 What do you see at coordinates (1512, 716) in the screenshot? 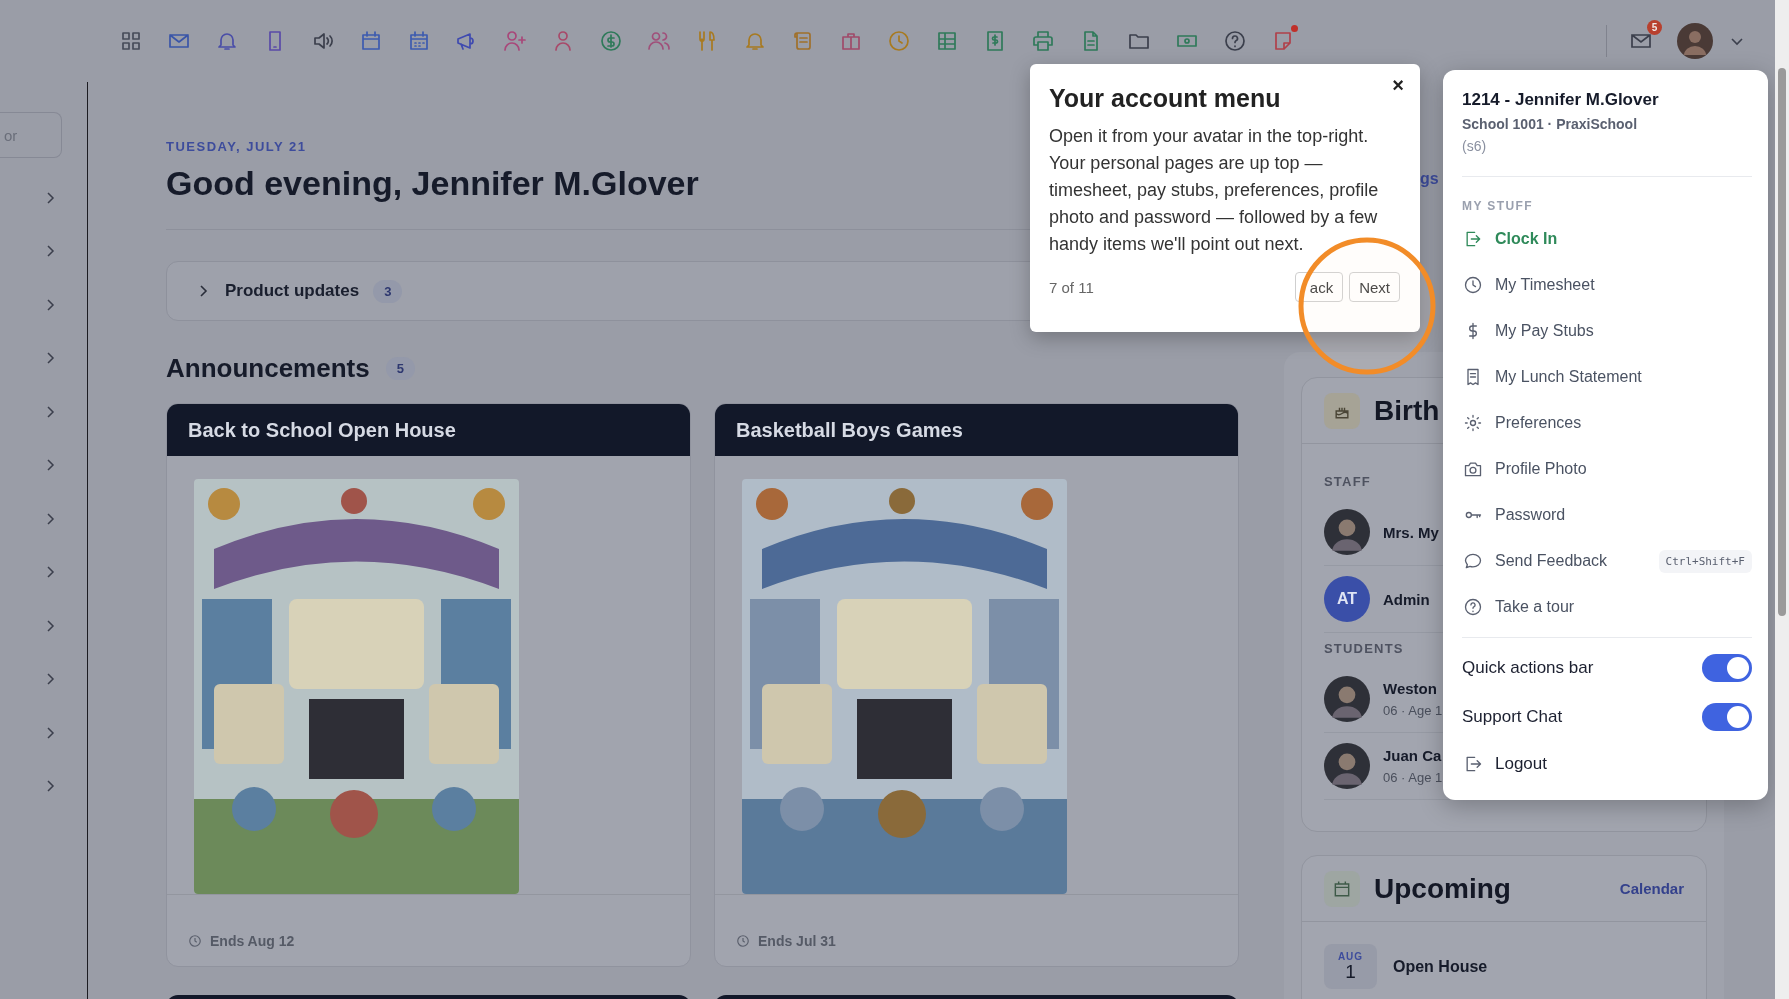
I see `toggle-label: Support Chat` at bounding box center [1512, 716].